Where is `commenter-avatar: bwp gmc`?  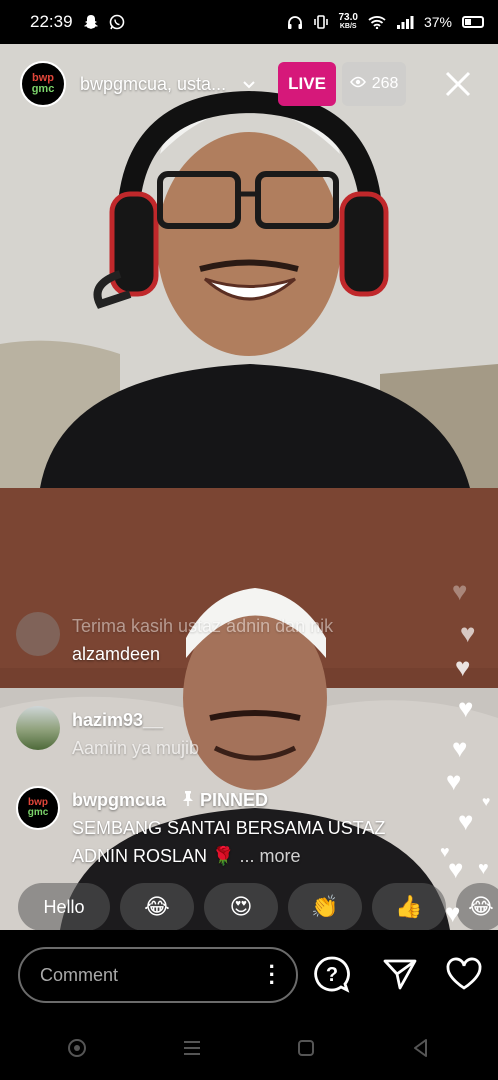 commenter-avatar: bwp gmc is located at coordinates (38, 808).